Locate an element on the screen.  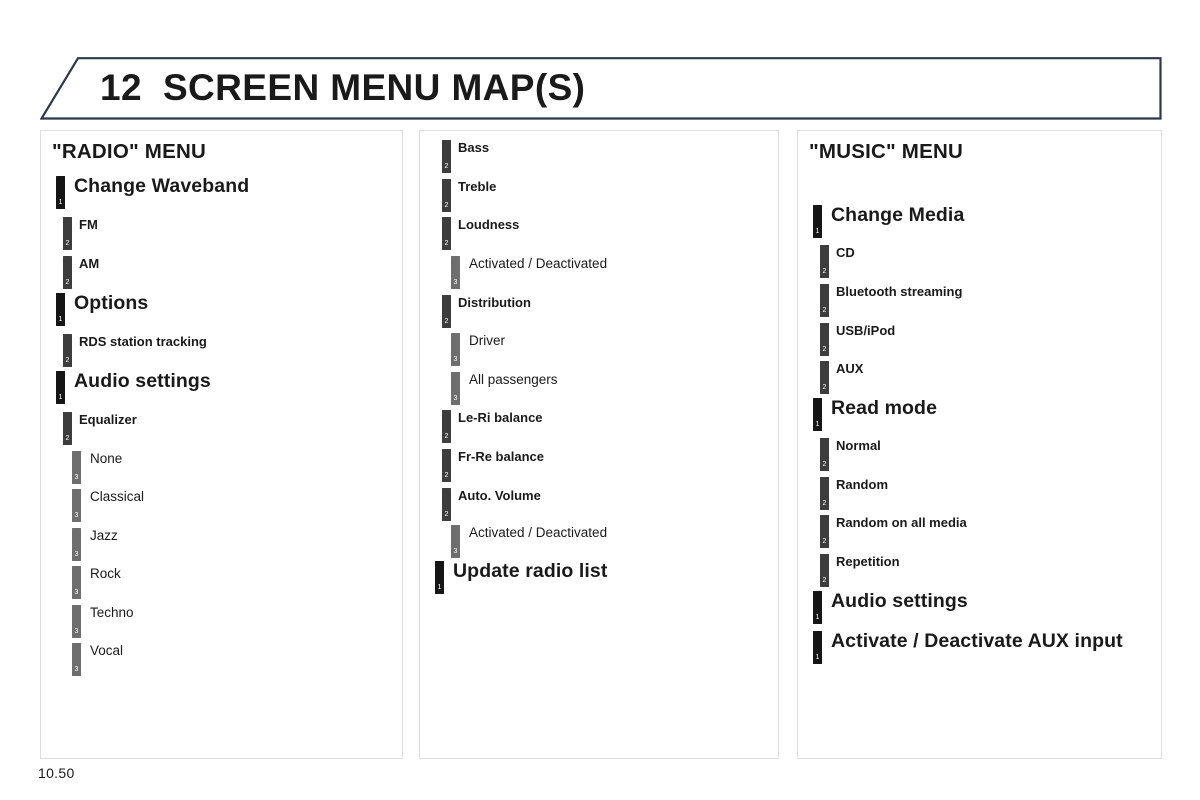
menu-item-label: FM is located at coordinates (88, 224).